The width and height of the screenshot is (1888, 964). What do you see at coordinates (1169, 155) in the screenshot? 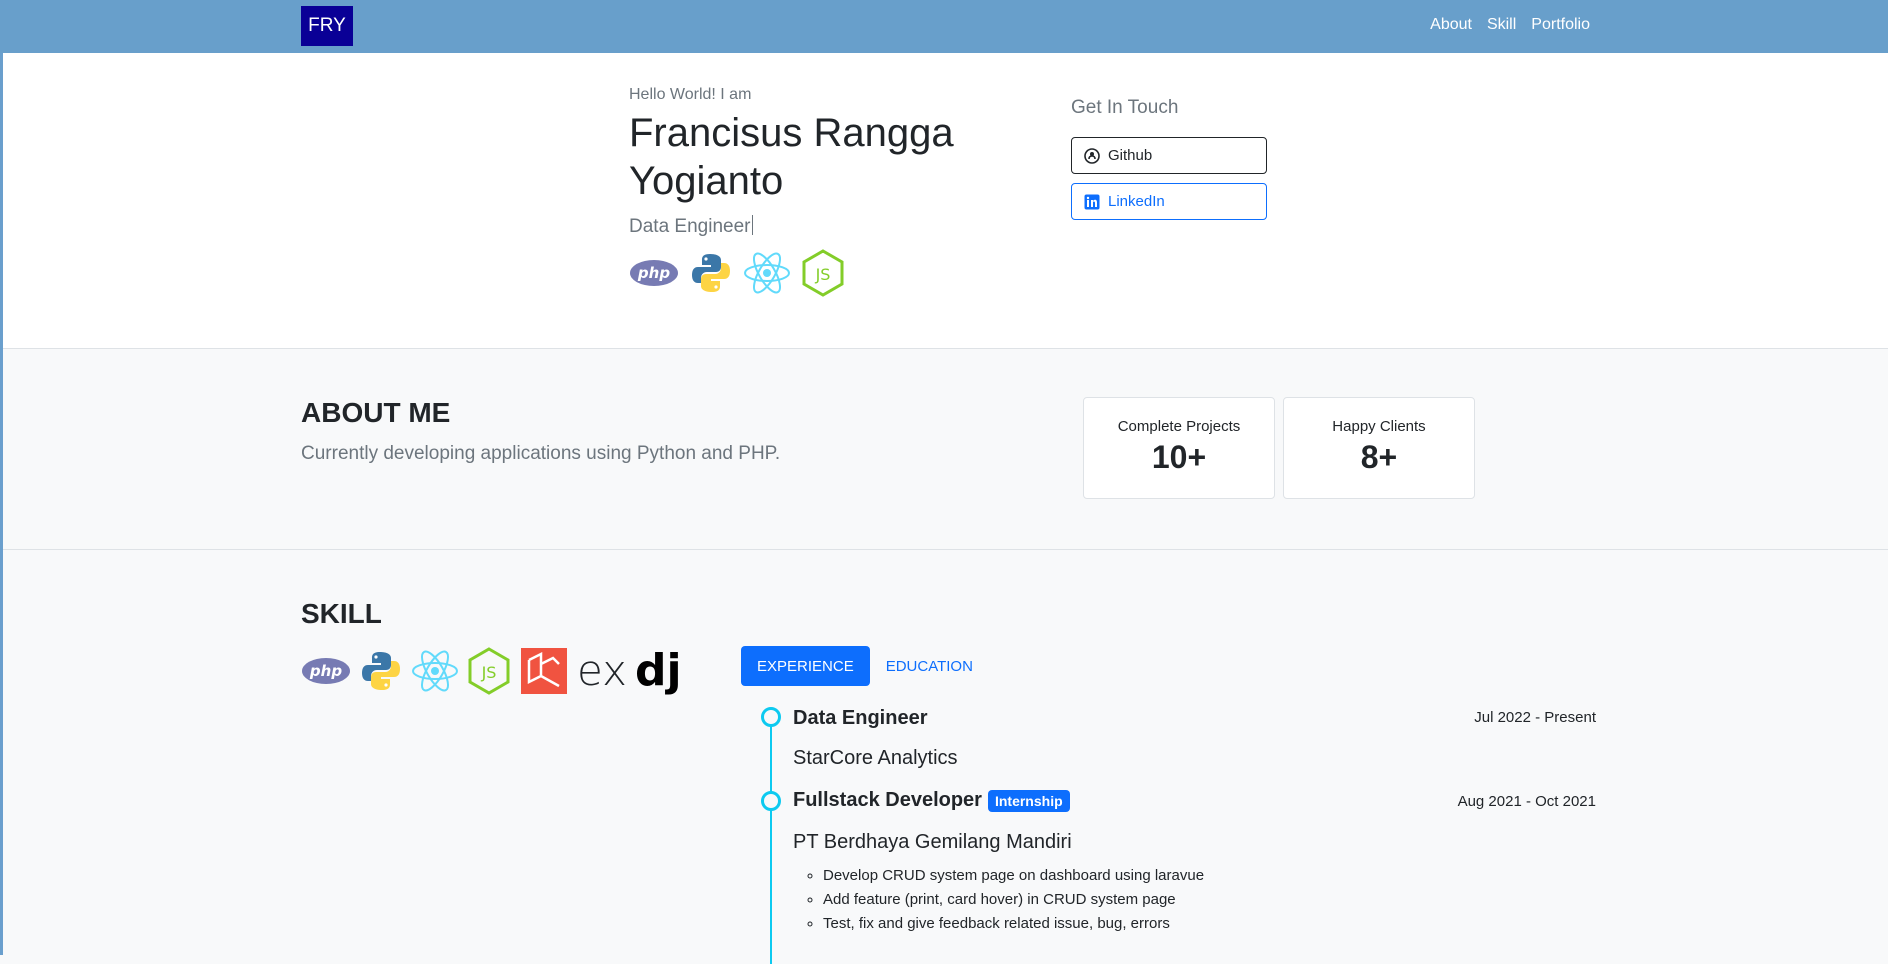
I see `github-button: Github` at bounding box center [1169, 155].